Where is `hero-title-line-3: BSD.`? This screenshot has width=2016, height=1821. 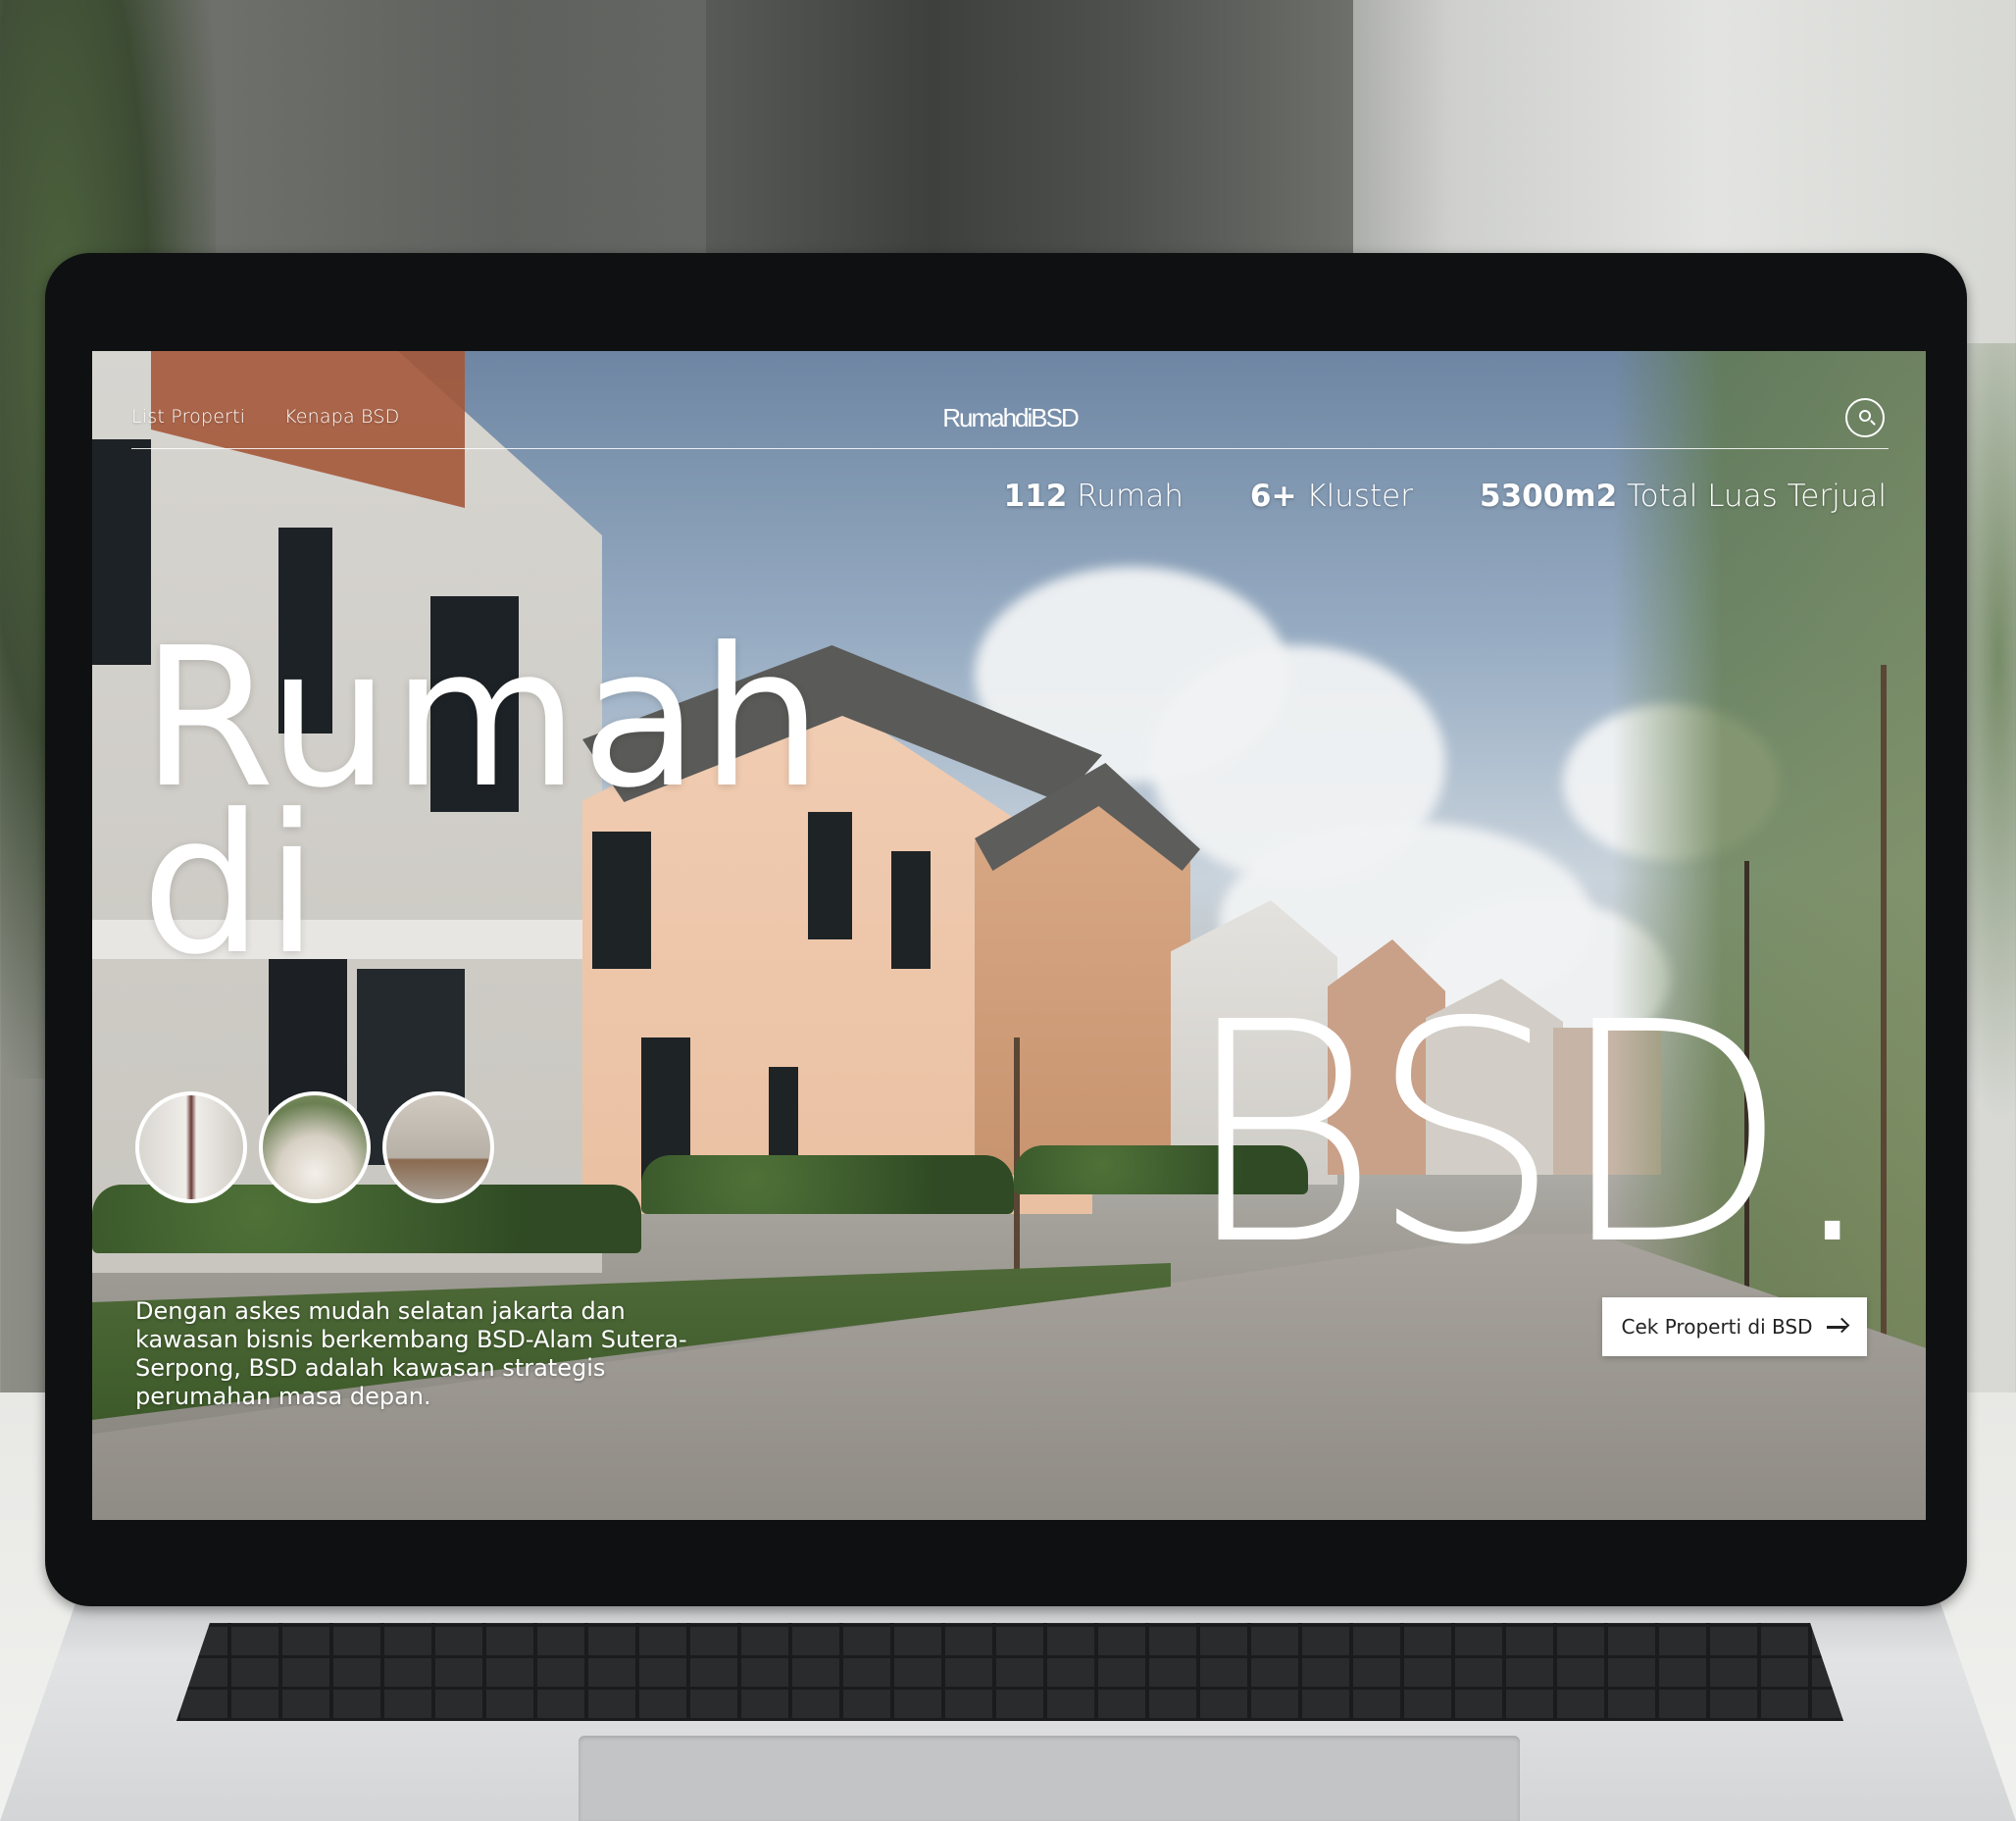
hero-title-line-3: BSD. is located at coordinates (1531, 1135).